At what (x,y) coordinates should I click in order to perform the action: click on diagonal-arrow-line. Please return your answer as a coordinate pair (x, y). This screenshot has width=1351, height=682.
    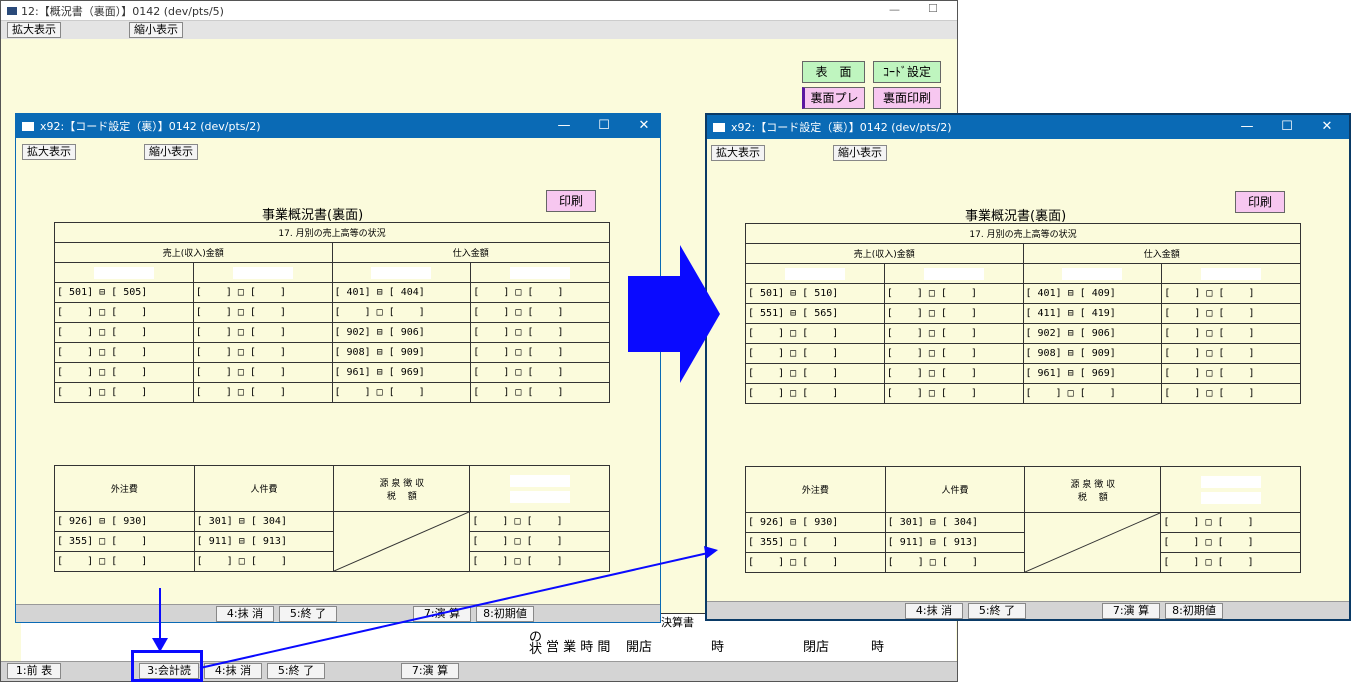
    Looking at the image, I should click on (454, 610).